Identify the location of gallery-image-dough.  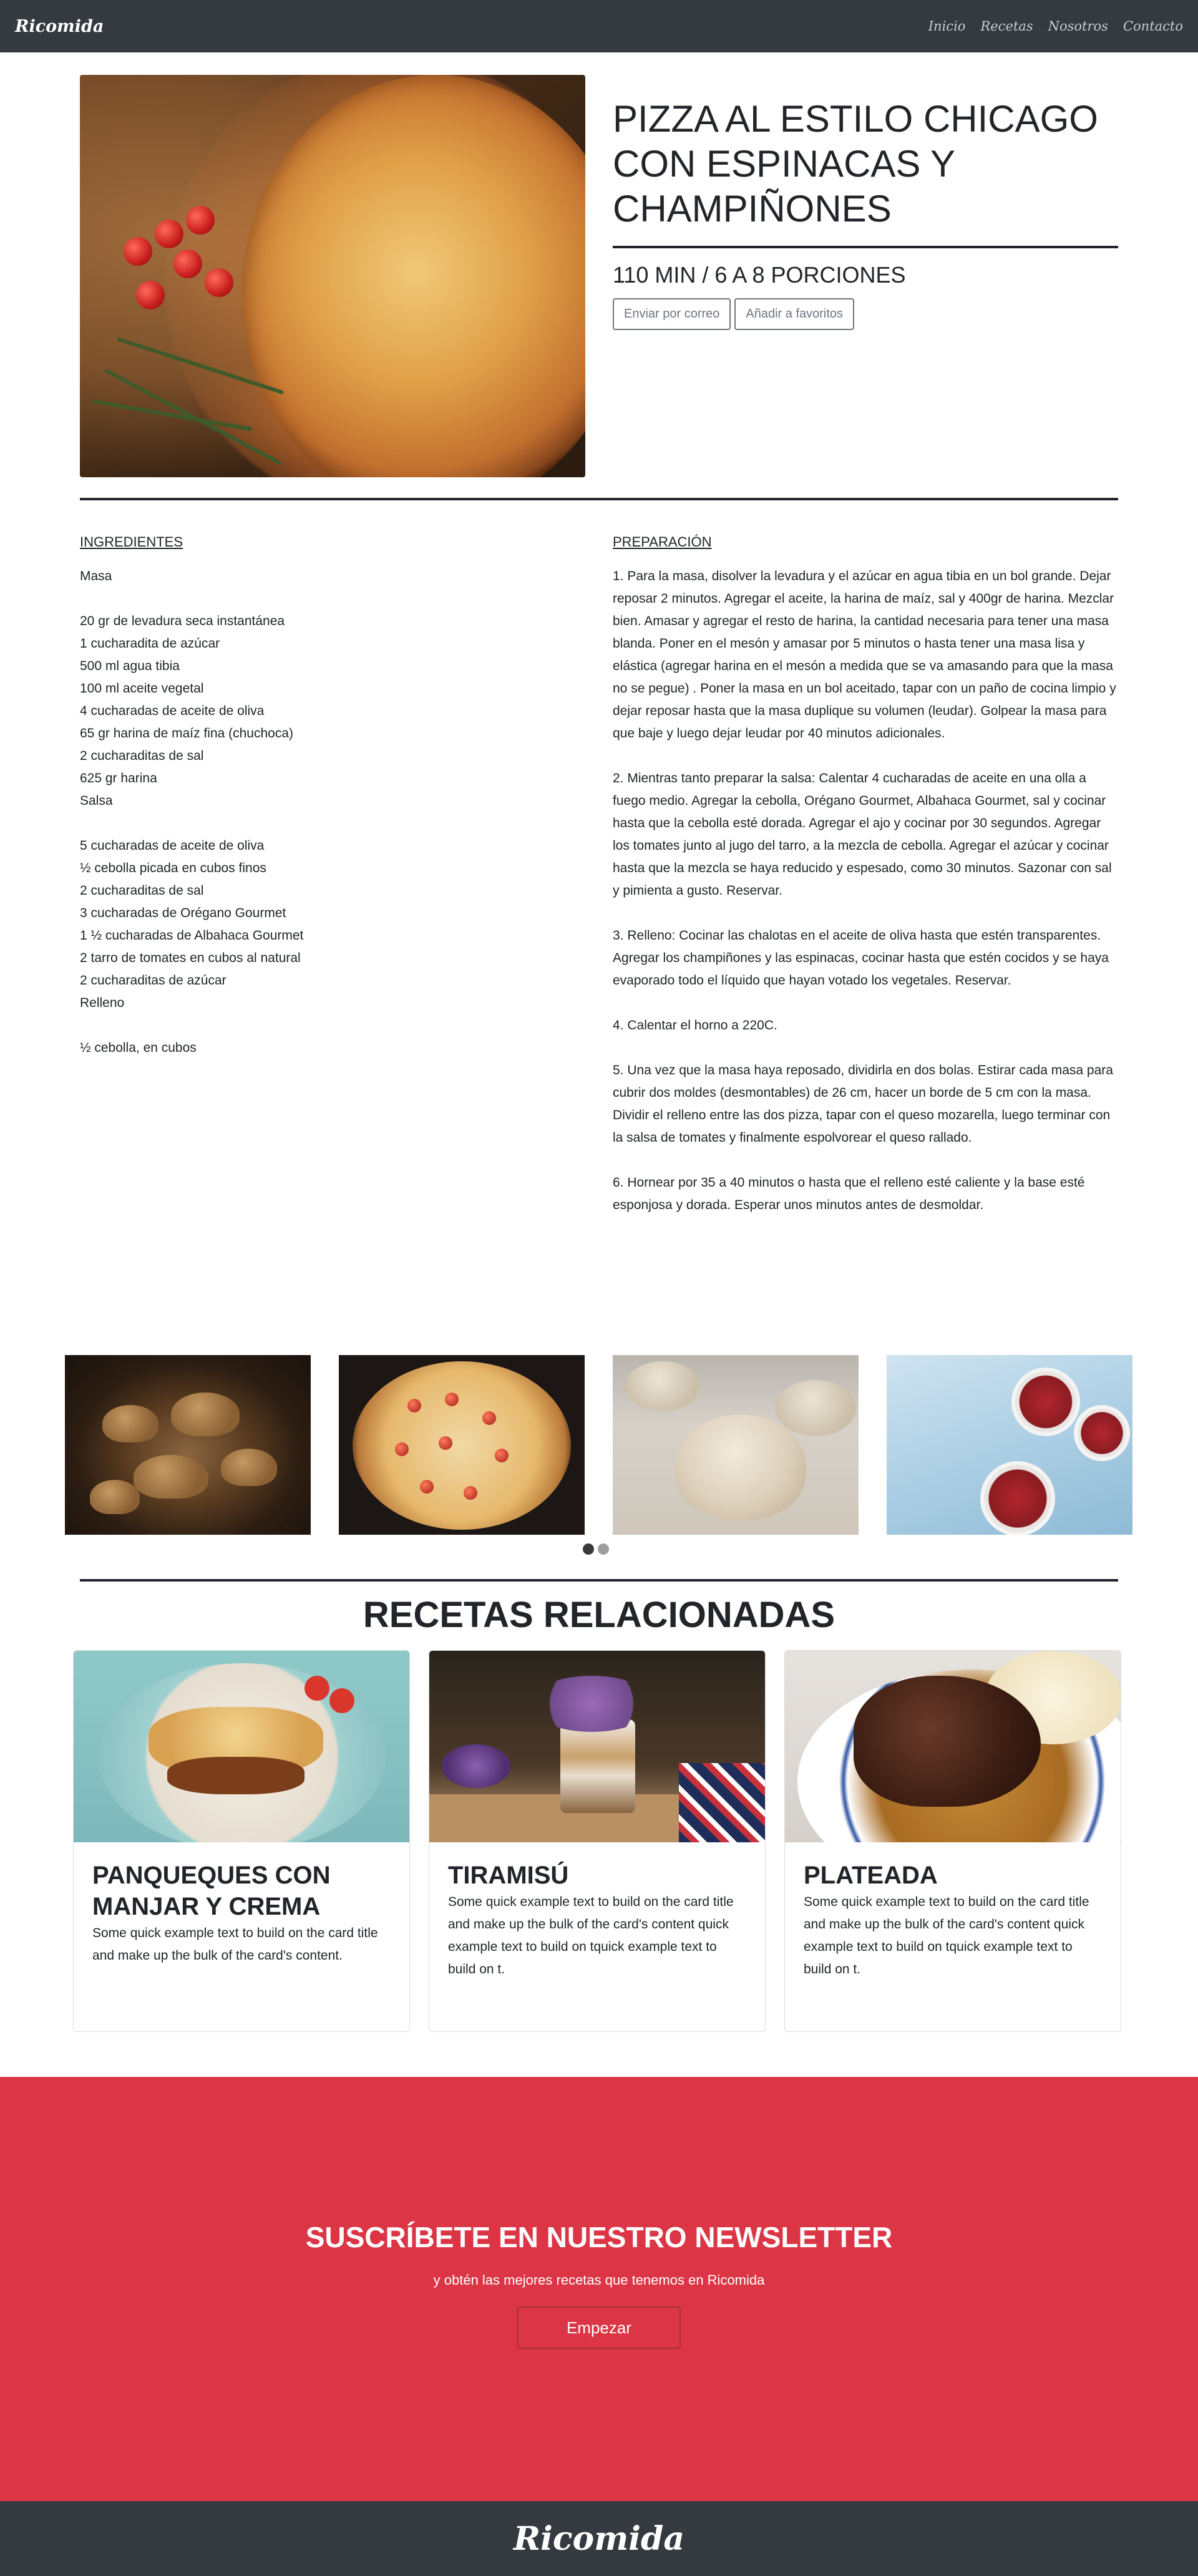
(736, 1445).